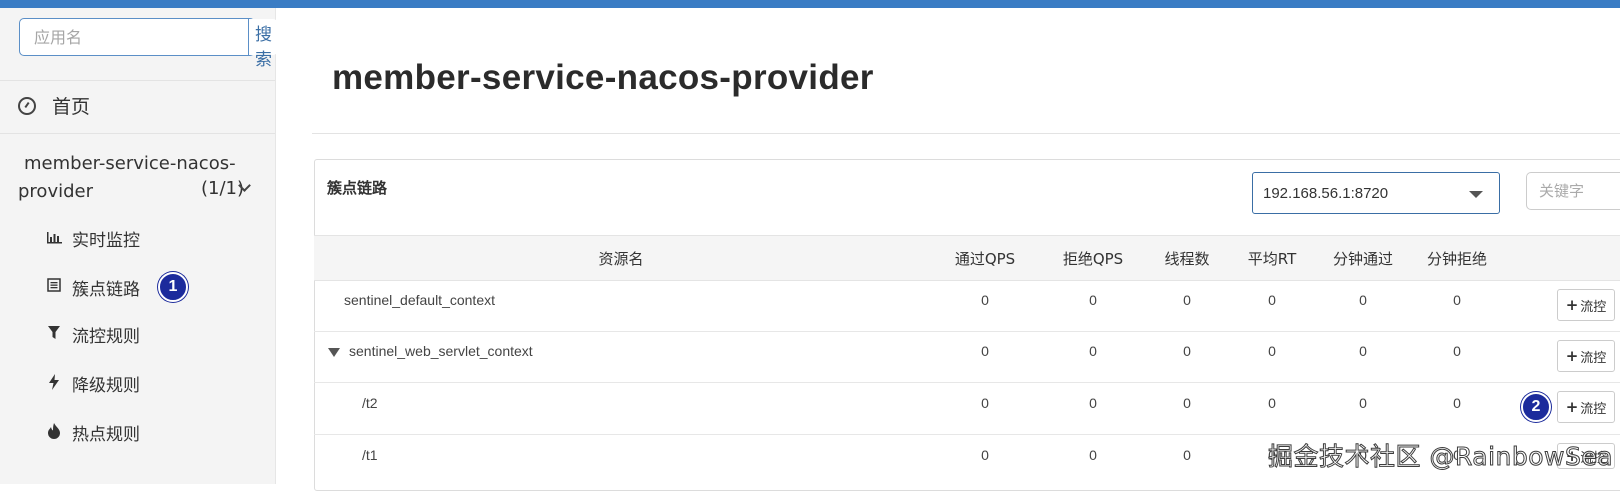  I want to click on app-instance-count: (1/1), so click(223, 188).